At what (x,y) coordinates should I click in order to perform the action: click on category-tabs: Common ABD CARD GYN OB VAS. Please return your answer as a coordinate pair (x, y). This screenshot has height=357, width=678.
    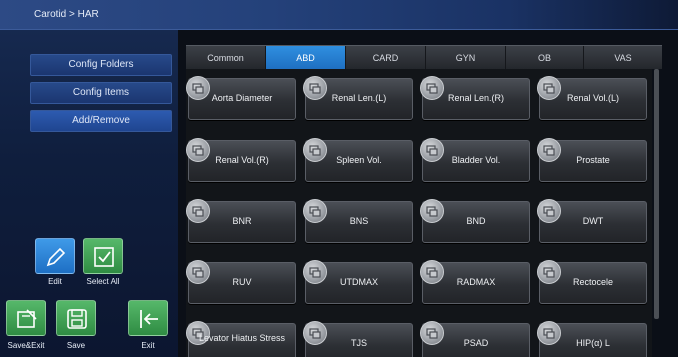
    Looking at the image, I should click on (424, 57).